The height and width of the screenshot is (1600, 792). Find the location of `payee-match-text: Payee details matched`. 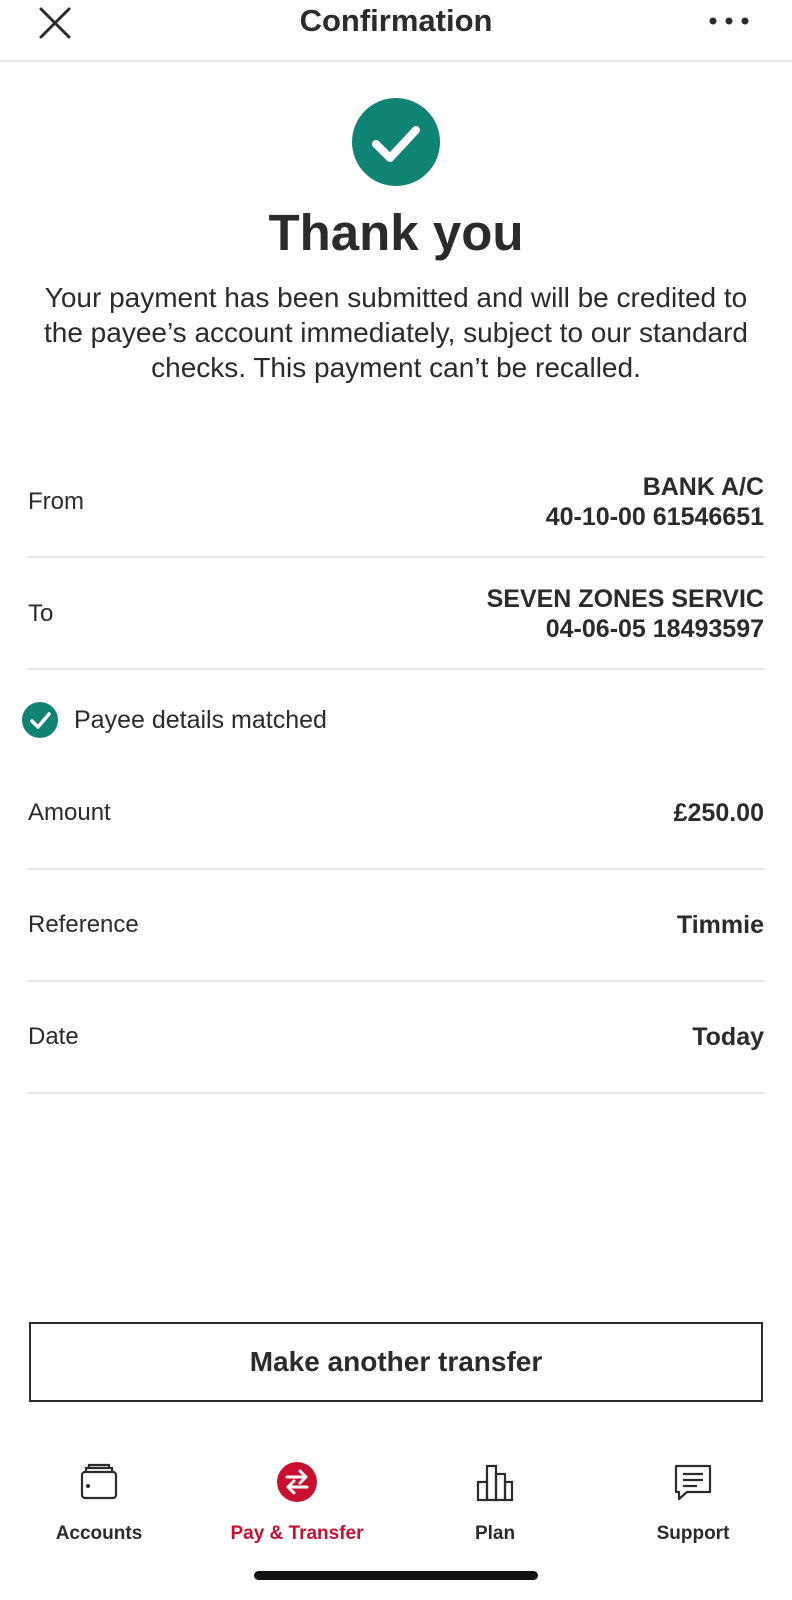

payee-match-text: Payee details matched is located at coordinates (200, 720).